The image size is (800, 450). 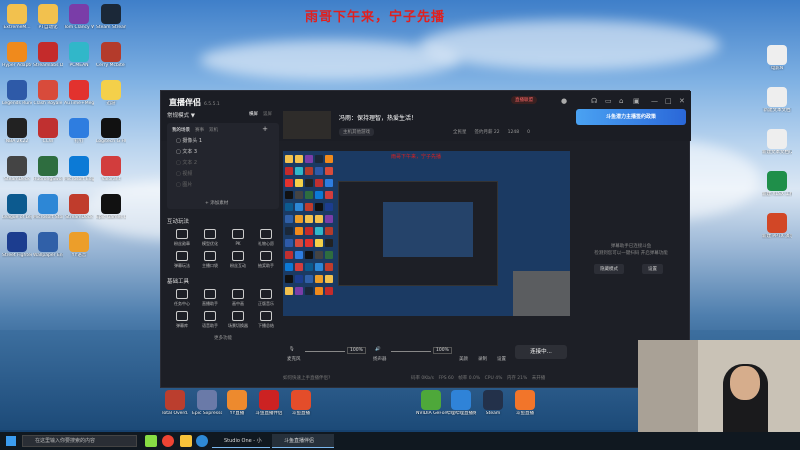 What do you see at coordinates (11, 441) in the screenshot?
I see `windows-start-icon` at bounding box center [11, 441].